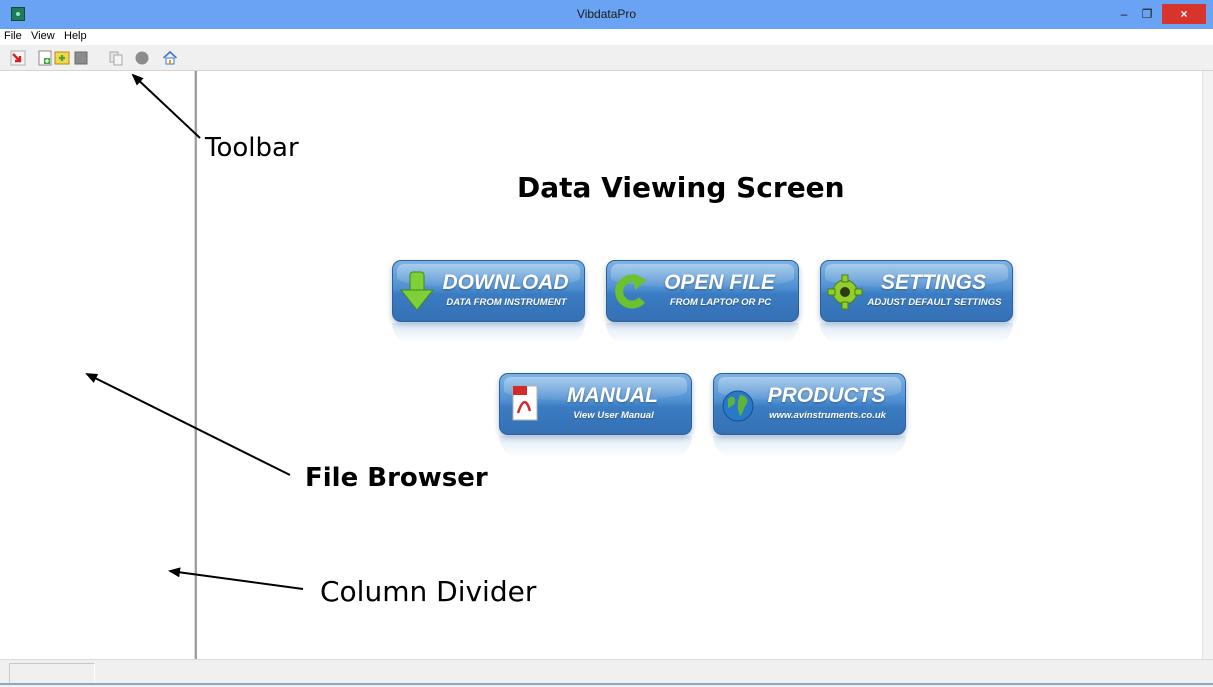 The width and height of the screenshot is (1213, 687). I want to click on menu-file: File, so click(13, 36).